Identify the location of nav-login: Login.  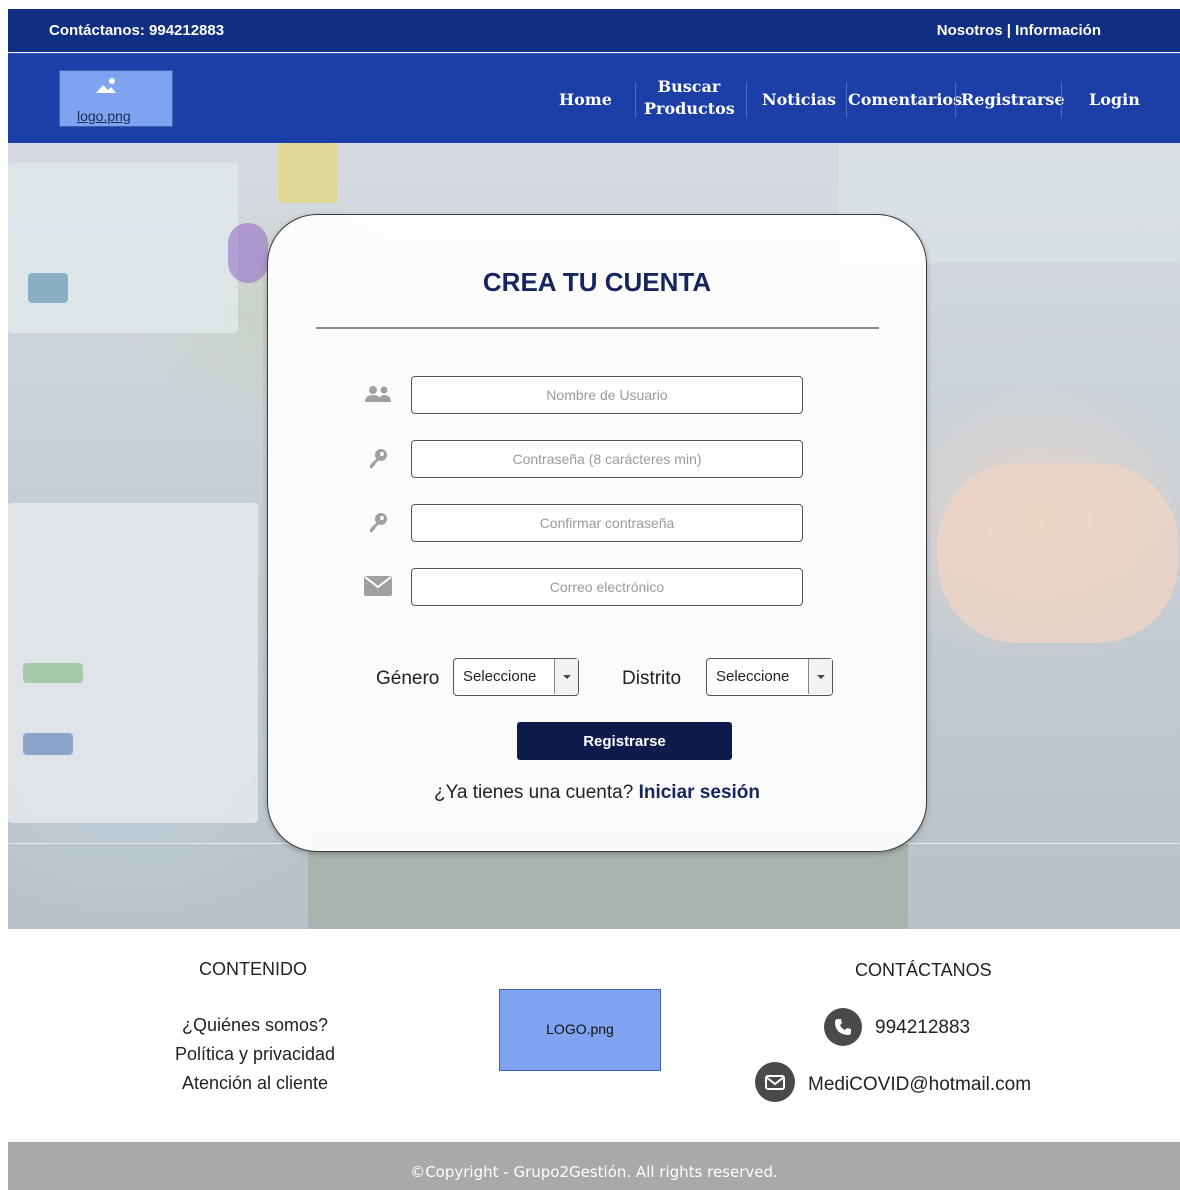
(1114, 100).